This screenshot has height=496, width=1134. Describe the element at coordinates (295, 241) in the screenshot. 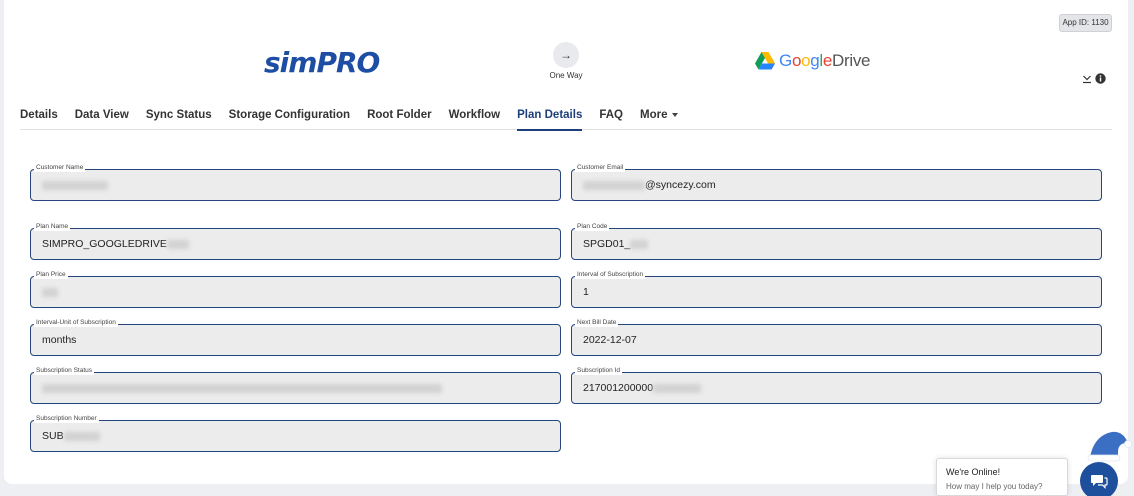

I see `plan-name-field: Plan Name SIMPRO_GOOGLEDRIVE` at that location.